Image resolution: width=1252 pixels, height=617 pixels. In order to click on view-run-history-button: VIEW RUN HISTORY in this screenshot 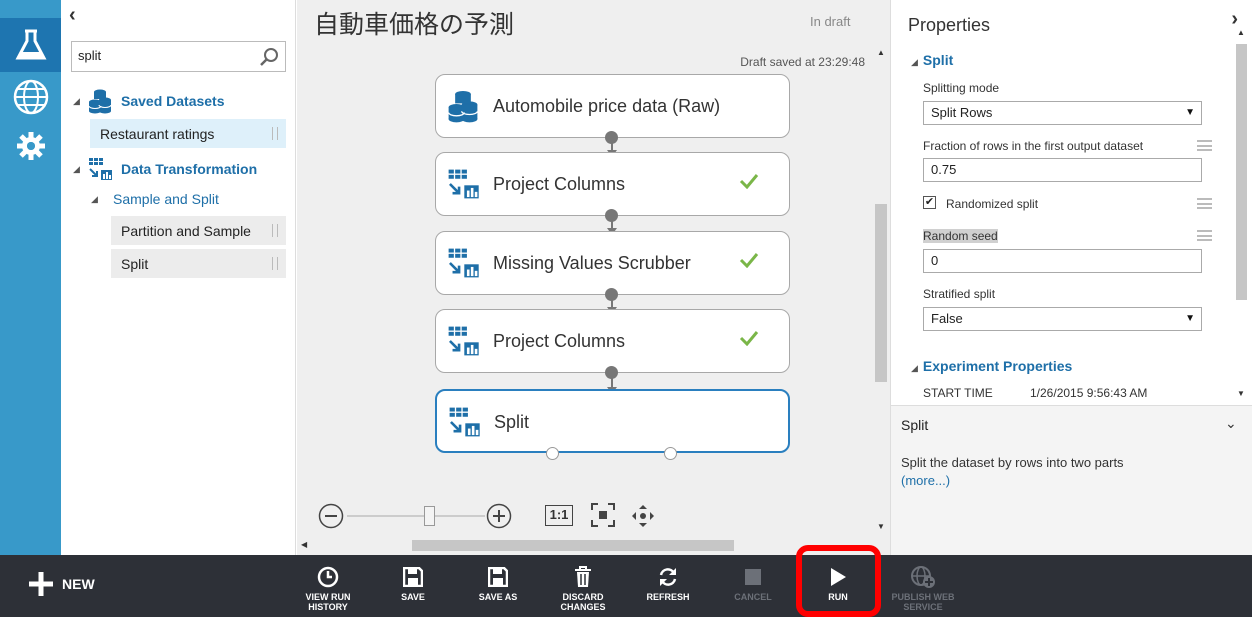, I will do `click(328, 590)`.